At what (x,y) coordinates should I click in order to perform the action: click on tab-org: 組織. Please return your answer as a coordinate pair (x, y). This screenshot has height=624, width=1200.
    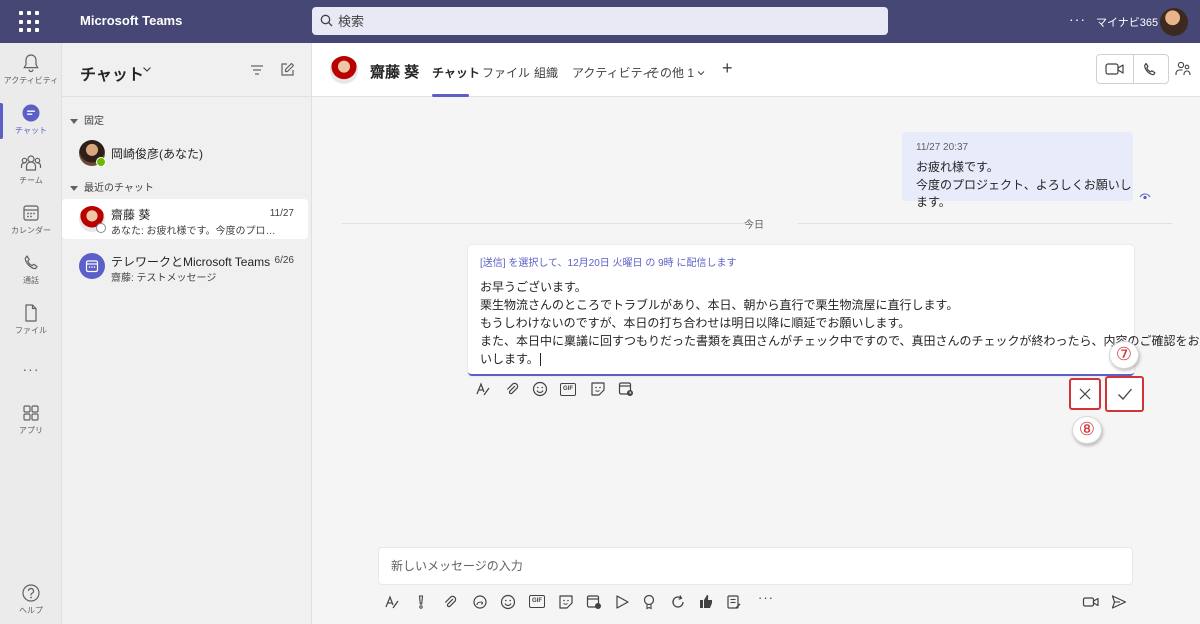
    Looking at the image, I should click on (546, 72).